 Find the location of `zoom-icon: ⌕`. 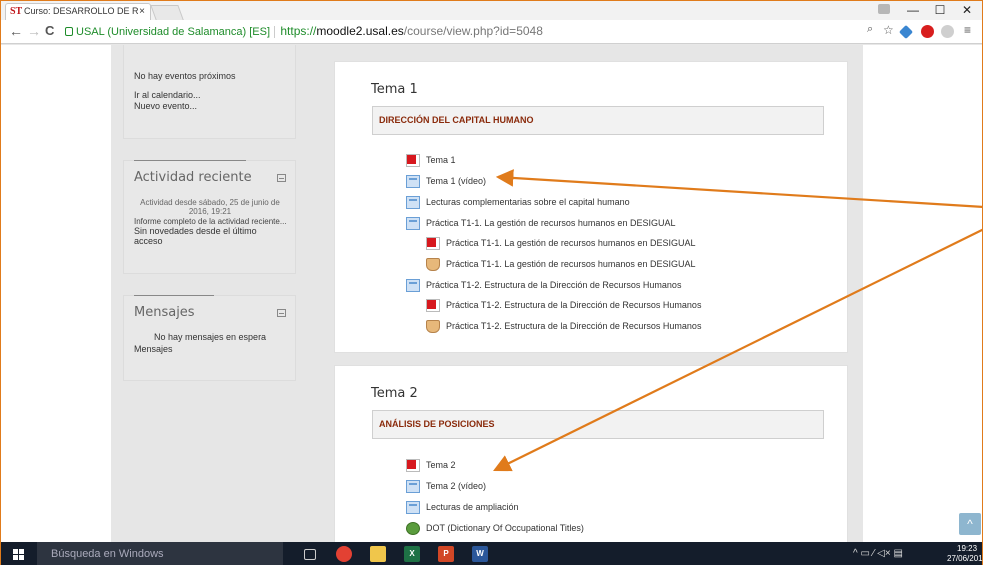

zoom-icon: ⌕ is located at coordinates (870, 29).